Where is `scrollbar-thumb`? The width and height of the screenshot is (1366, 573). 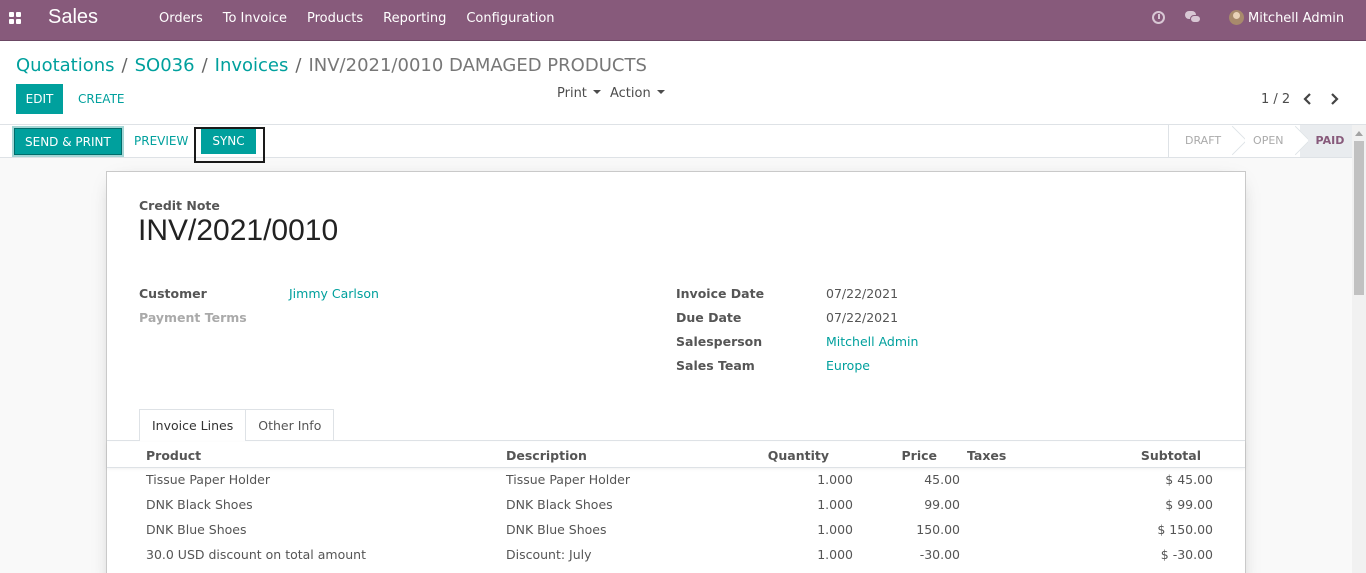
scrollbar-thumb is located at coordinates (1359, 218).